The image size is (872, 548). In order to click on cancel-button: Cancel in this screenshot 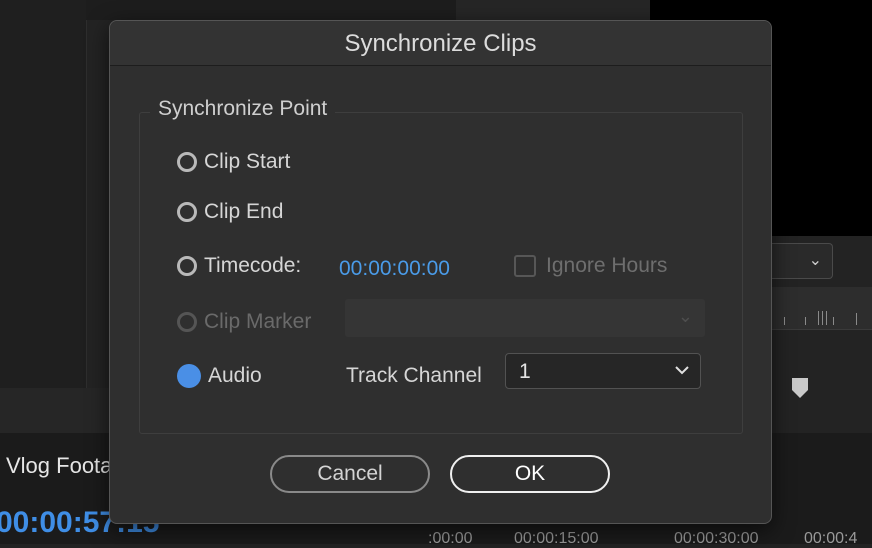, I will do `click(350, 474)`.